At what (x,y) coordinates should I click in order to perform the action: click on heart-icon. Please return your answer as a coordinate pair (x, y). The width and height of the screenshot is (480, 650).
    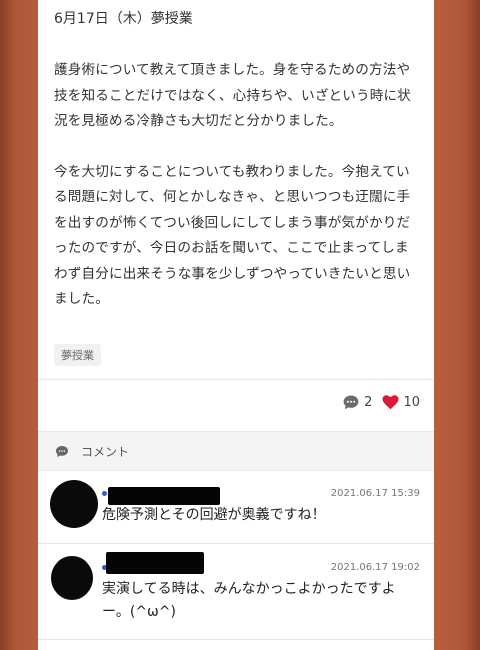
    Looking at the image, I should click on (390, 402).